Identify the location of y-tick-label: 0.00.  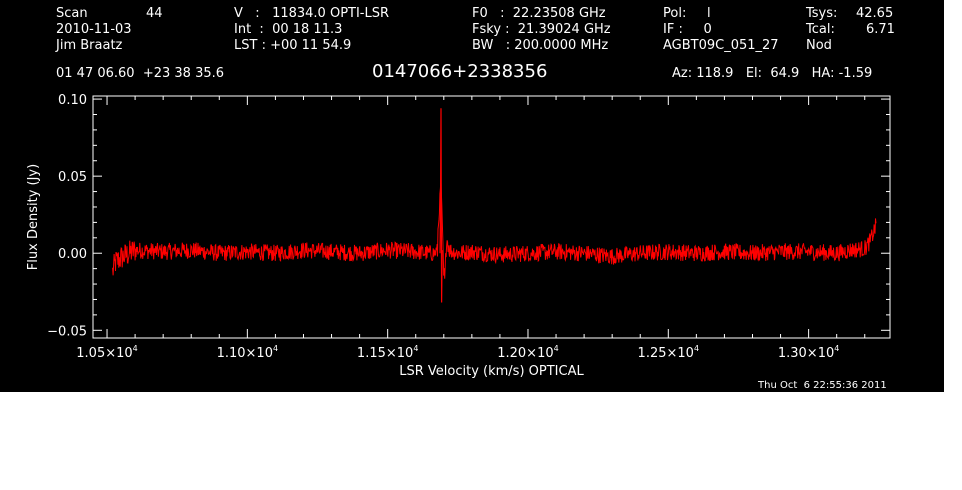
(72, 254).